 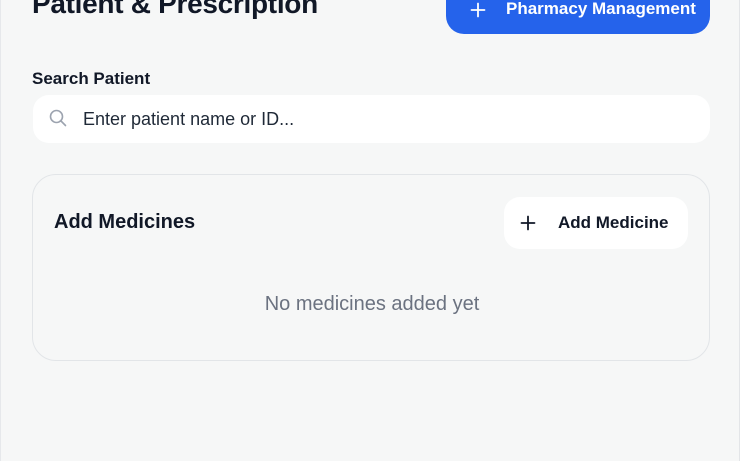 What do you see at coordinates (363, 119) in the screenshot?
I see `search-patient-input` at bounding box center [363, 119].